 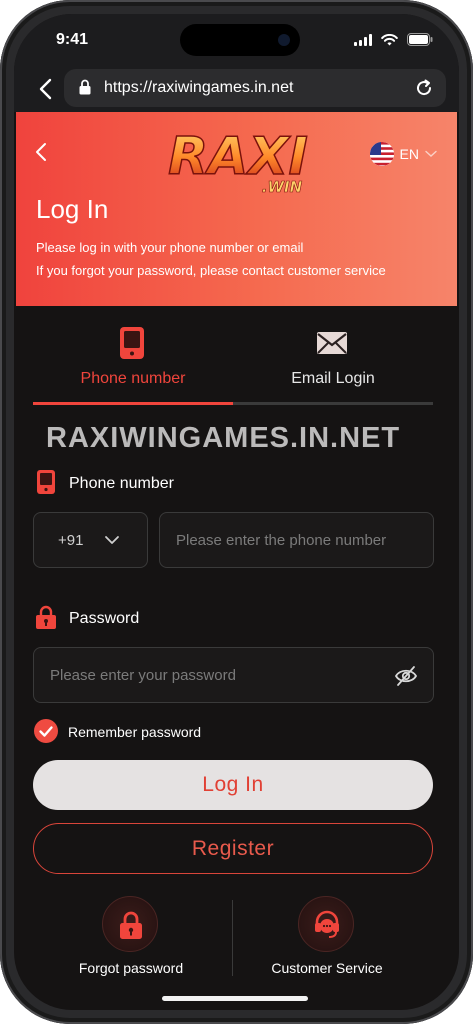 I want to click on tab-label: Email Login, so click(x=333, y=378).